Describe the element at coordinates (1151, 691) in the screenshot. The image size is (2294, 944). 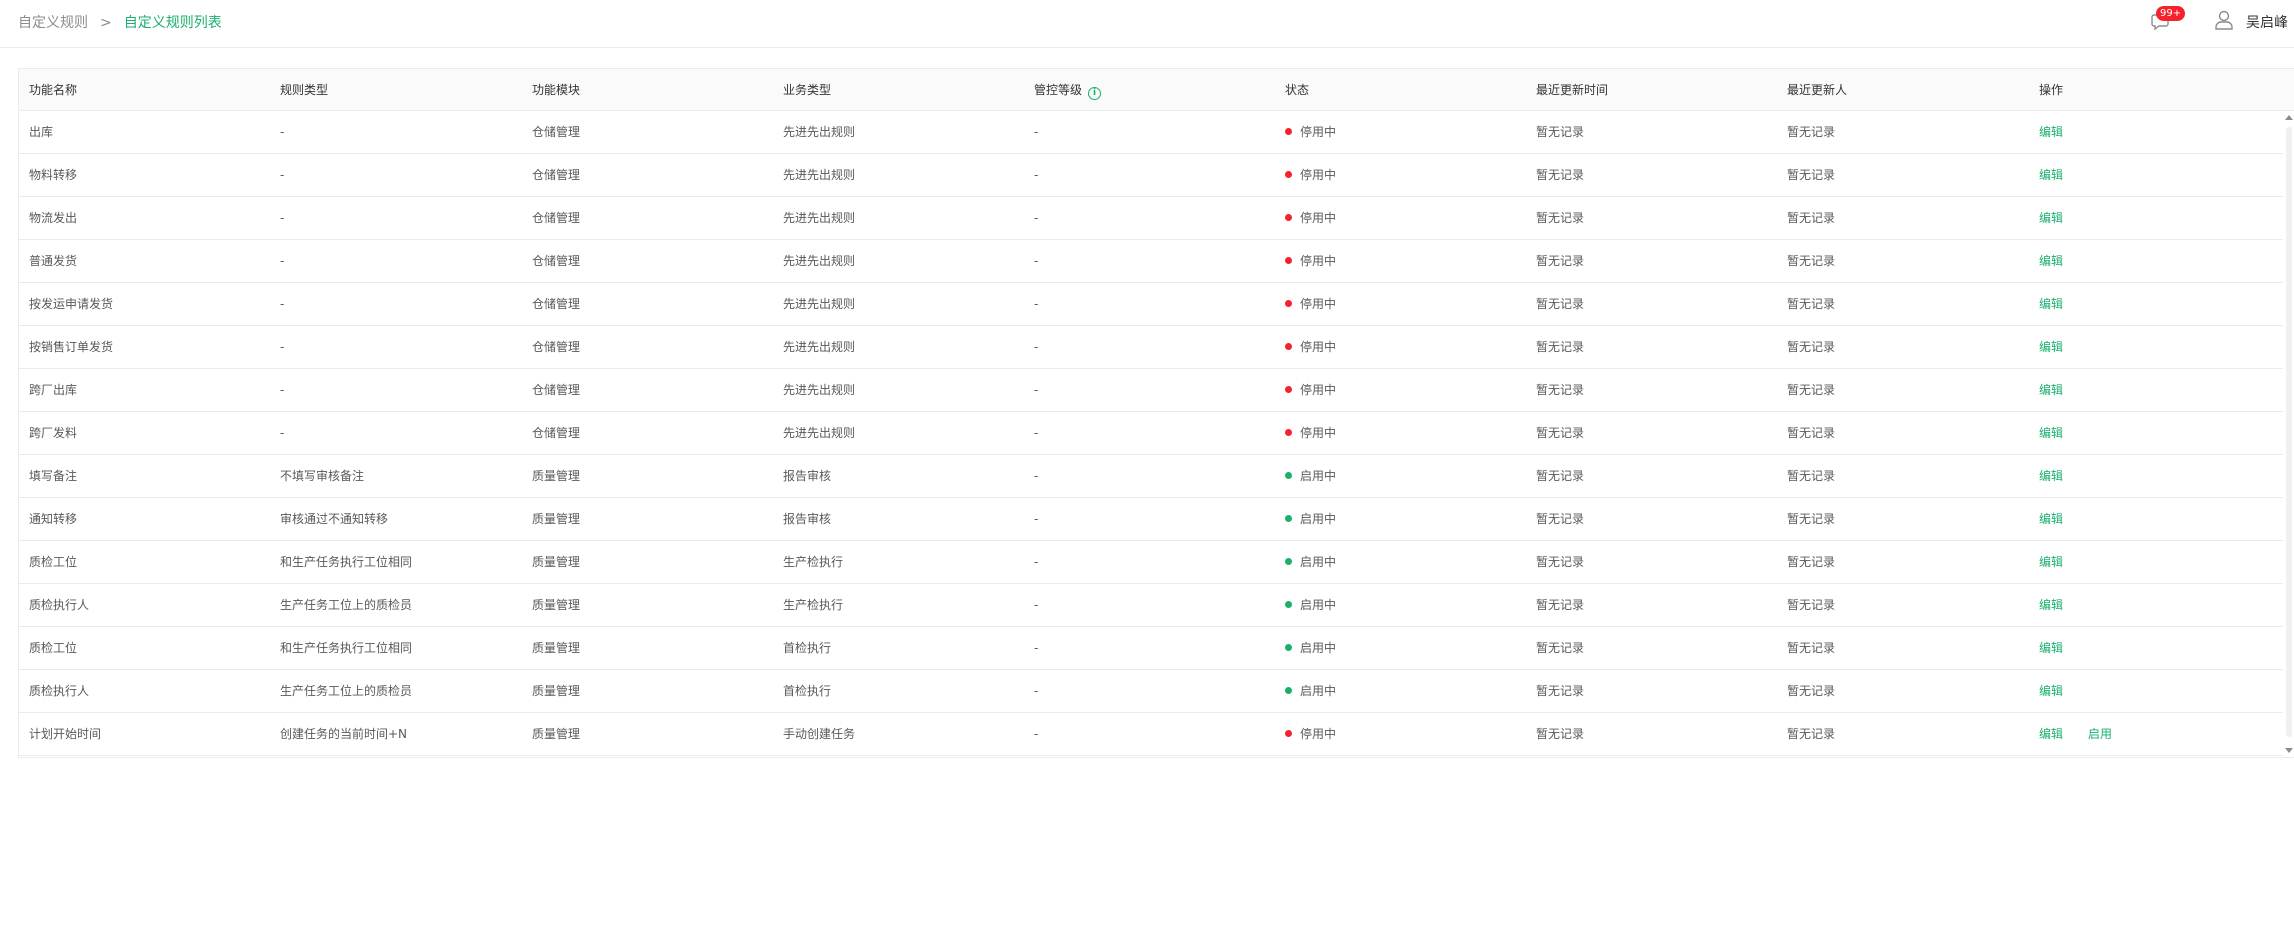
I see `table-row: 质检执行人 生产任务工位上的质检员 质量管理 首检执行 - 启用中 暂无记录 暂无记录 编辑` at that location.